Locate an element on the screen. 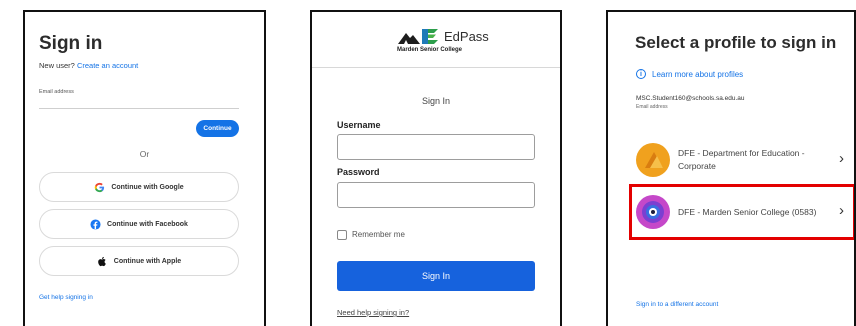 This screenshot has width=856, height=326. signin-heading: Sign In is located at coordinates (436, 101).